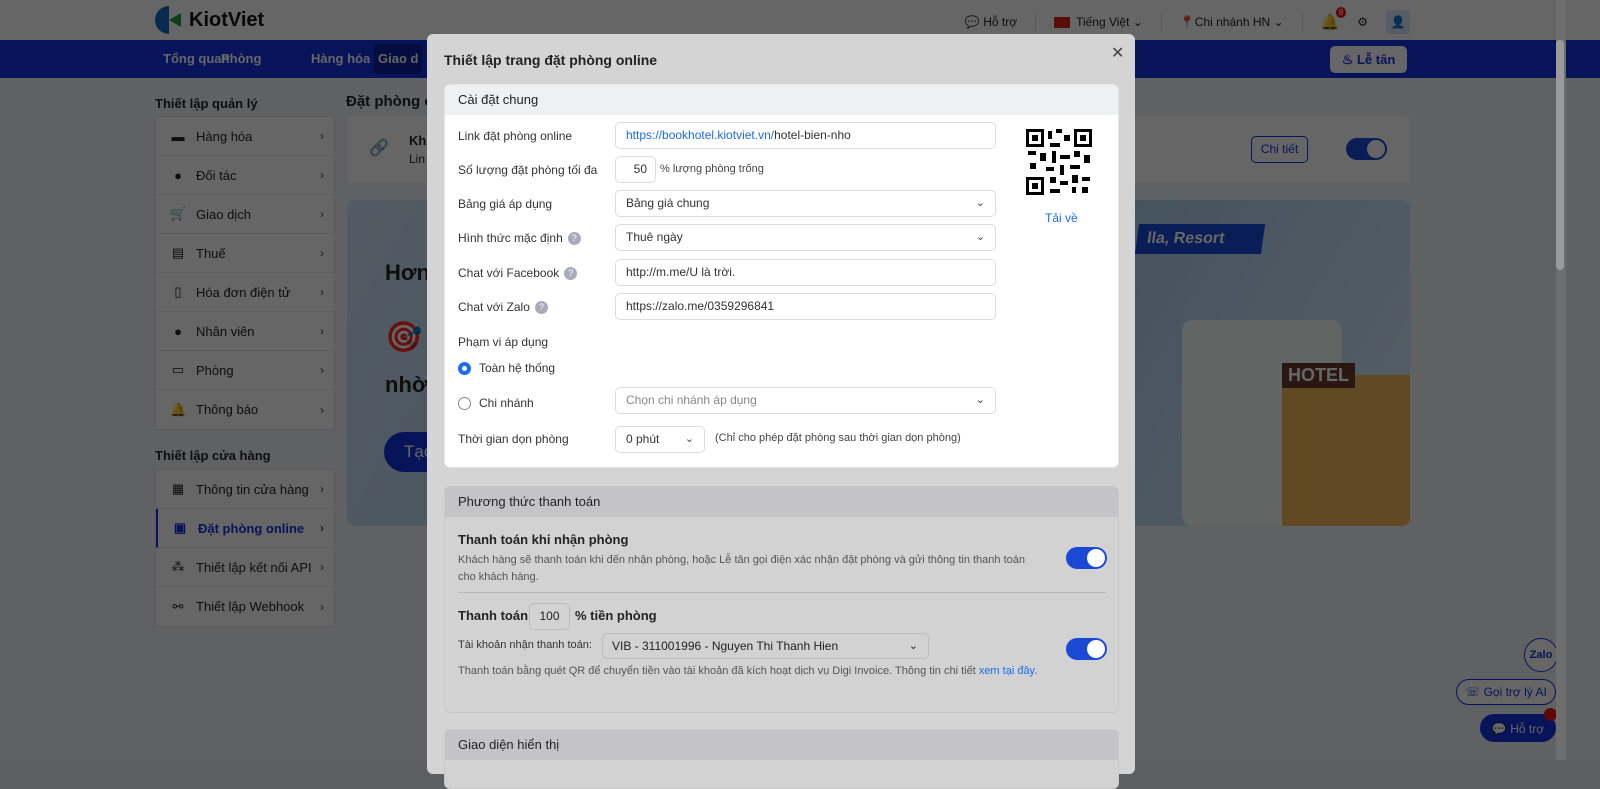 Image resolution: width=1600 pixels, height=789 pixels. What do you see at coordinates (1561, 380) in the screenshot?
I see `page-scrollbar` at bounding box center [1561, 380].